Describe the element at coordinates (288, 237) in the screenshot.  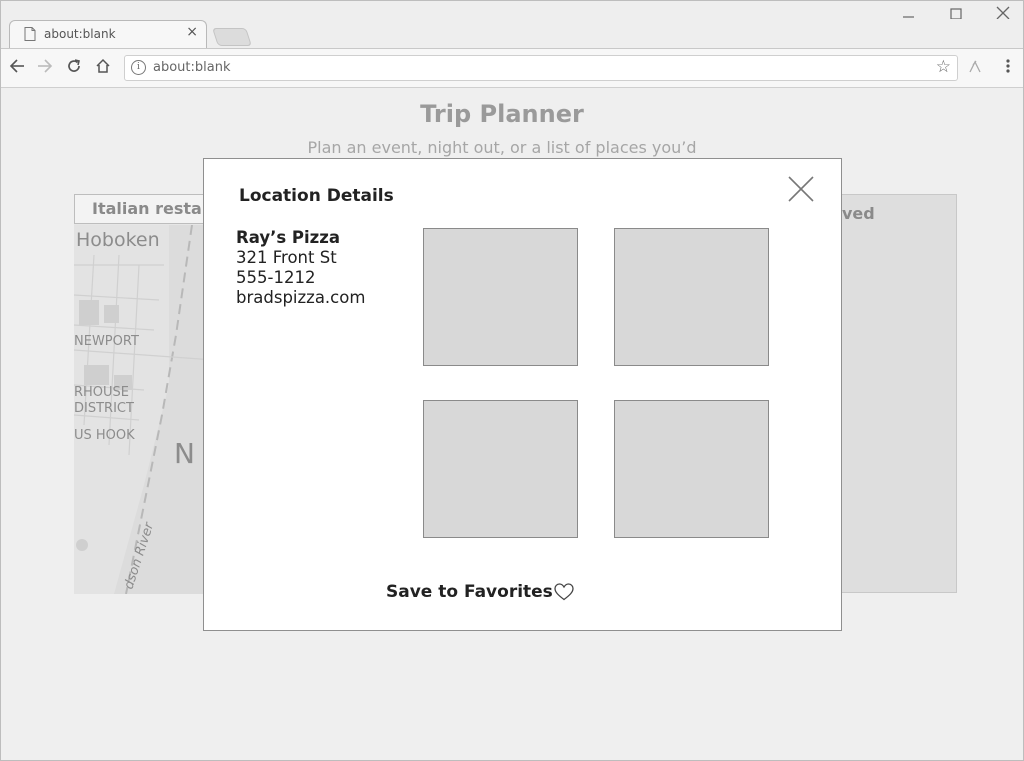
I see `place-name: Ray’s Pizza` at that location.